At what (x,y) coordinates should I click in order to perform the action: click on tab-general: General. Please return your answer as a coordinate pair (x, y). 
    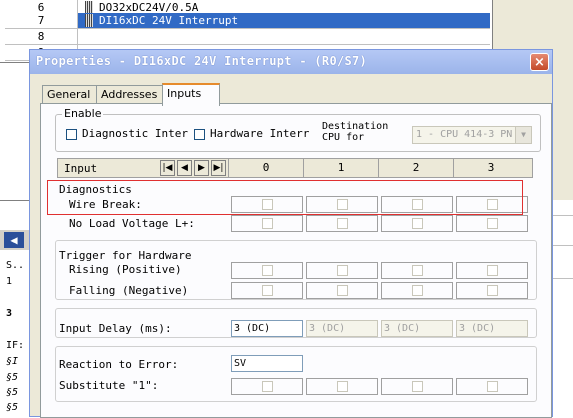
    Looking at the image, I should click on (71, 94).